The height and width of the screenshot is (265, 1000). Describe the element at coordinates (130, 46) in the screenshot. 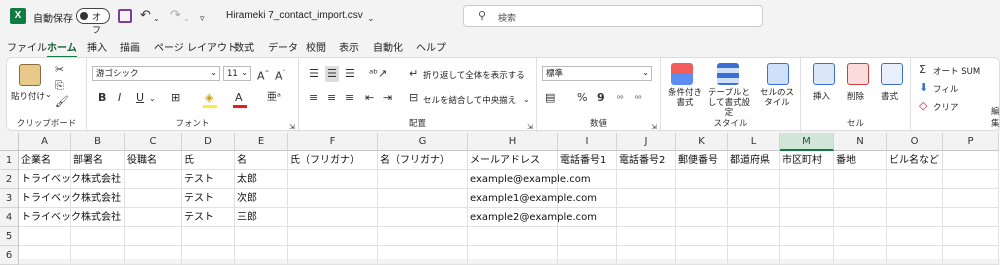

I see `tab-draw: 描画` at that location.